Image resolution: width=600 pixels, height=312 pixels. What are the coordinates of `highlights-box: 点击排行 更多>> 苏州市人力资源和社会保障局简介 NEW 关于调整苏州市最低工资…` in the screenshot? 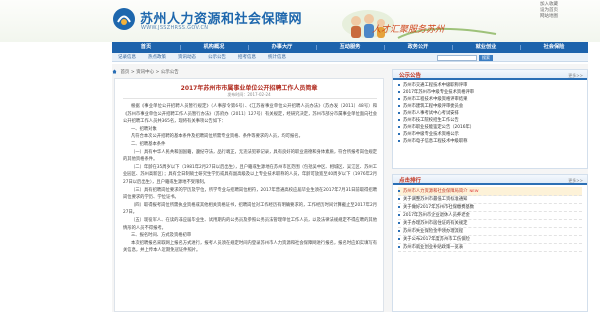 It's located at (490, 243).